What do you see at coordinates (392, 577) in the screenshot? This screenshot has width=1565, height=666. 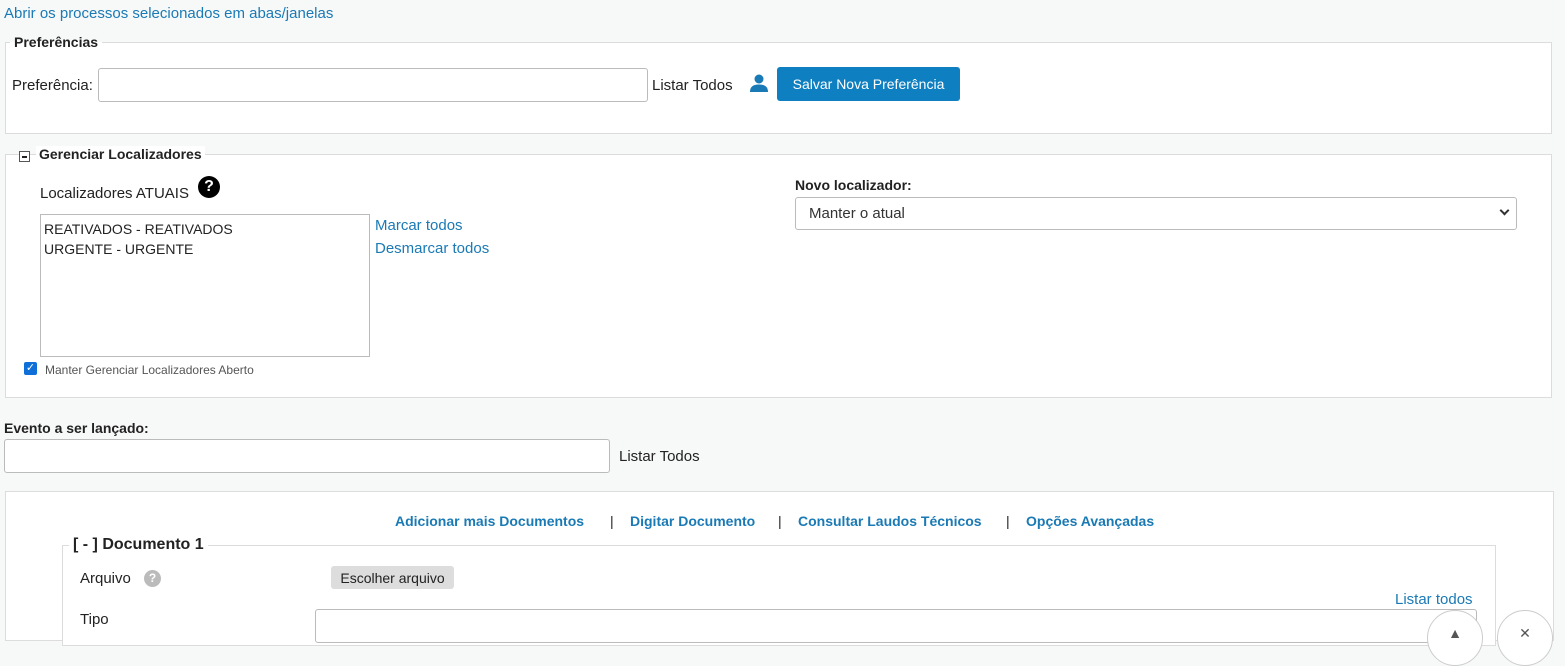 I see `choose-file-button: Escolher arquivo` at bounding box center [392, 577].